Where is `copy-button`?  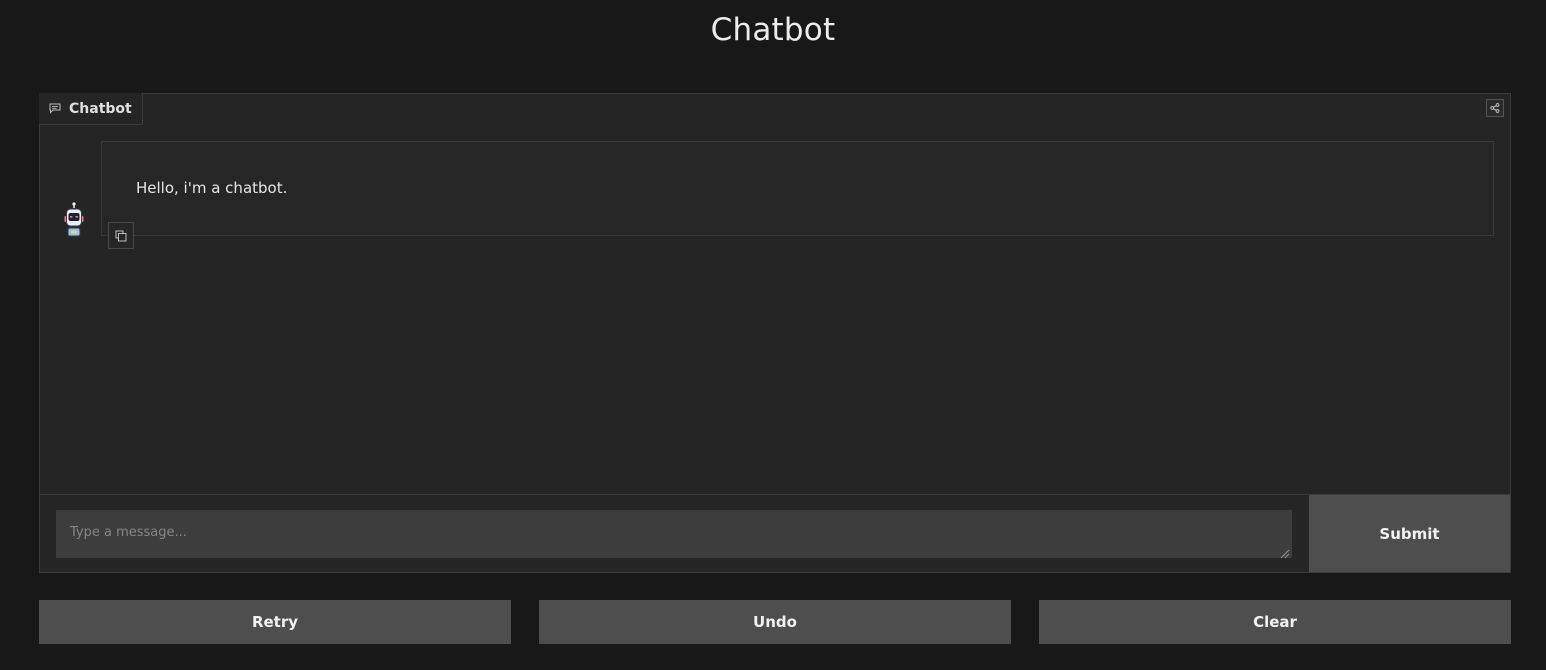 copy-button is located at coordinates (121, 235).